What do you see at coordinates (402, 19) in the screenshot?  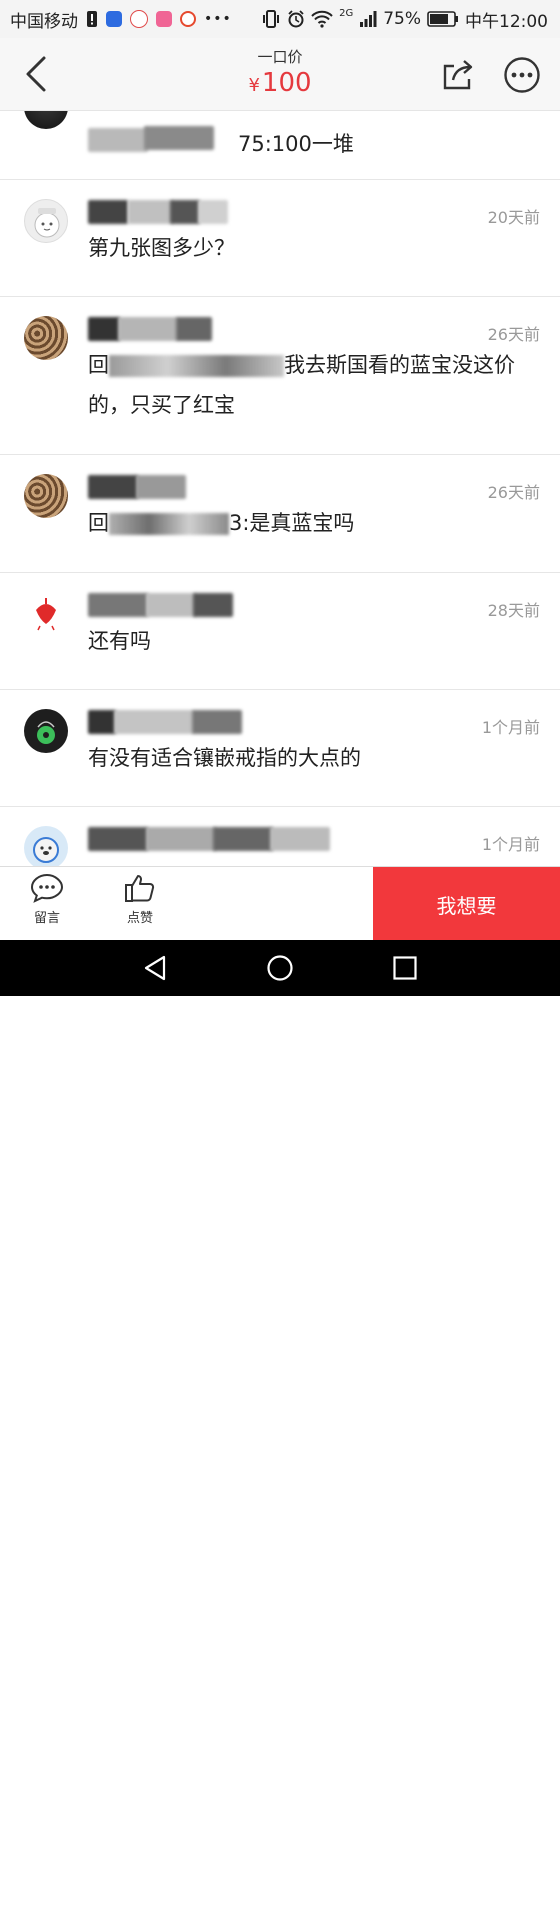 I see `battery-percent: 75%` at bounding box center [402, 19].